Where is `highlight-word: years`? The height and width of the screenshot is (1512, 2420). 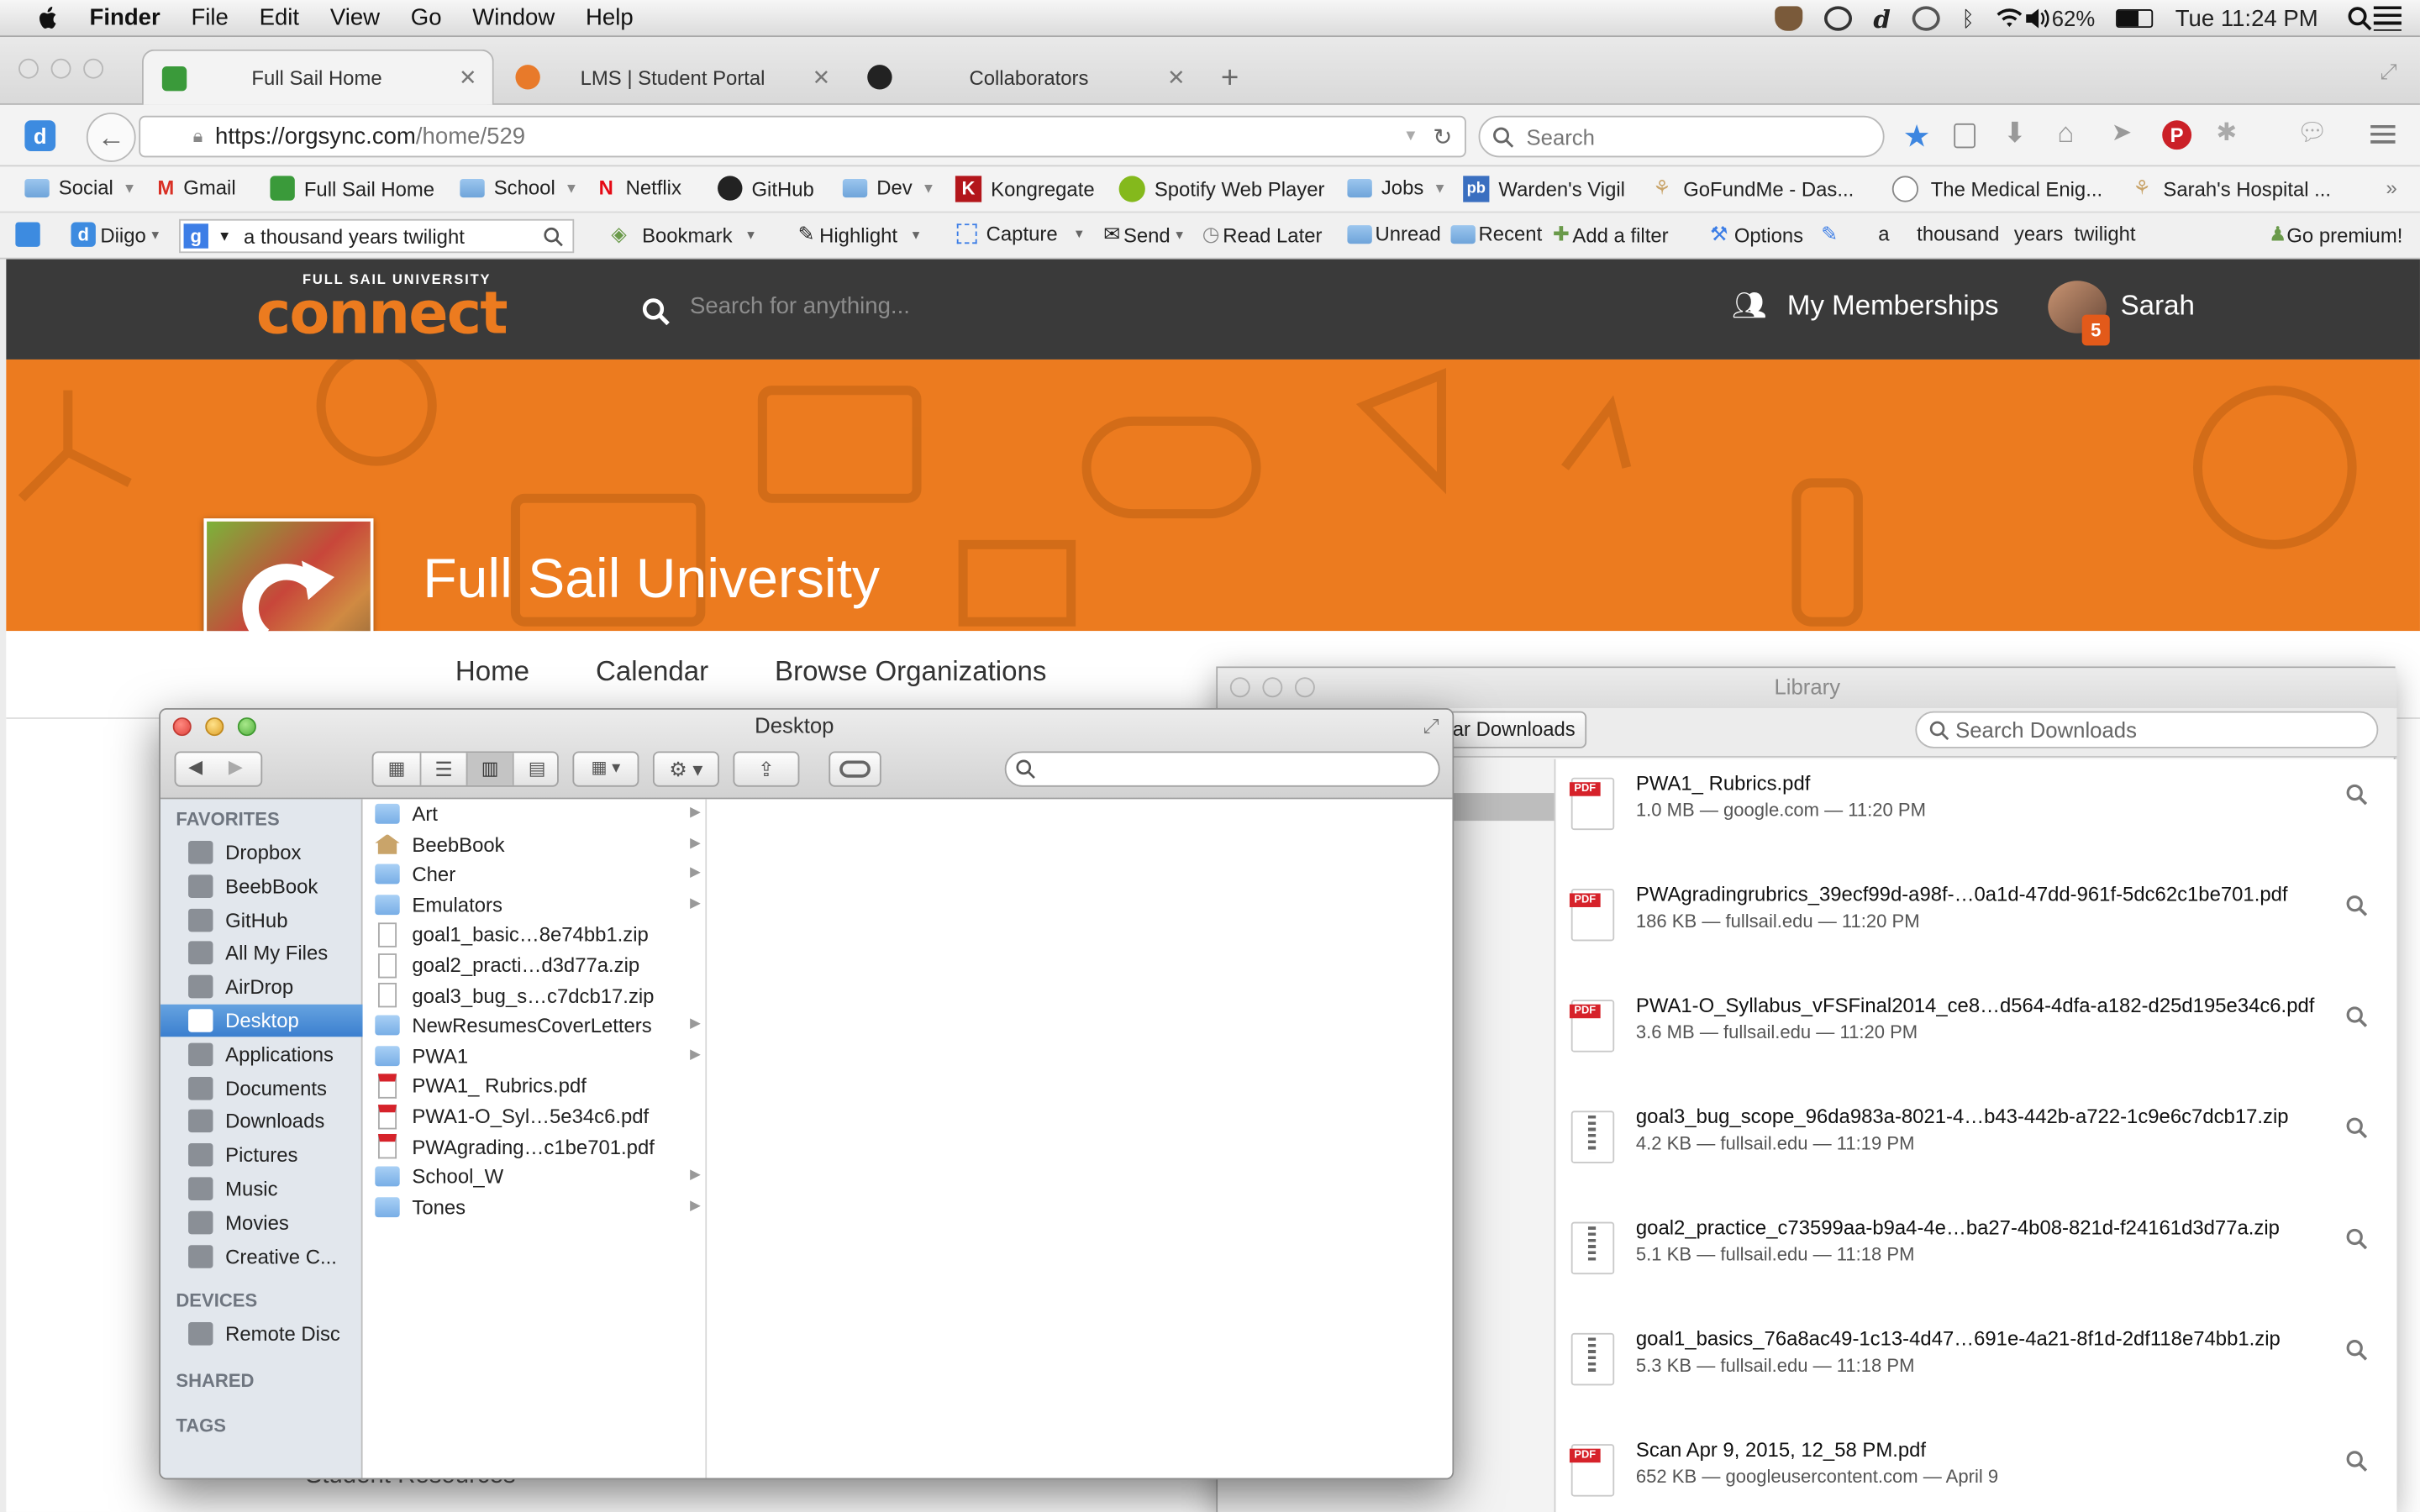
highlight-word: years is located at coordinates (2039, 233).